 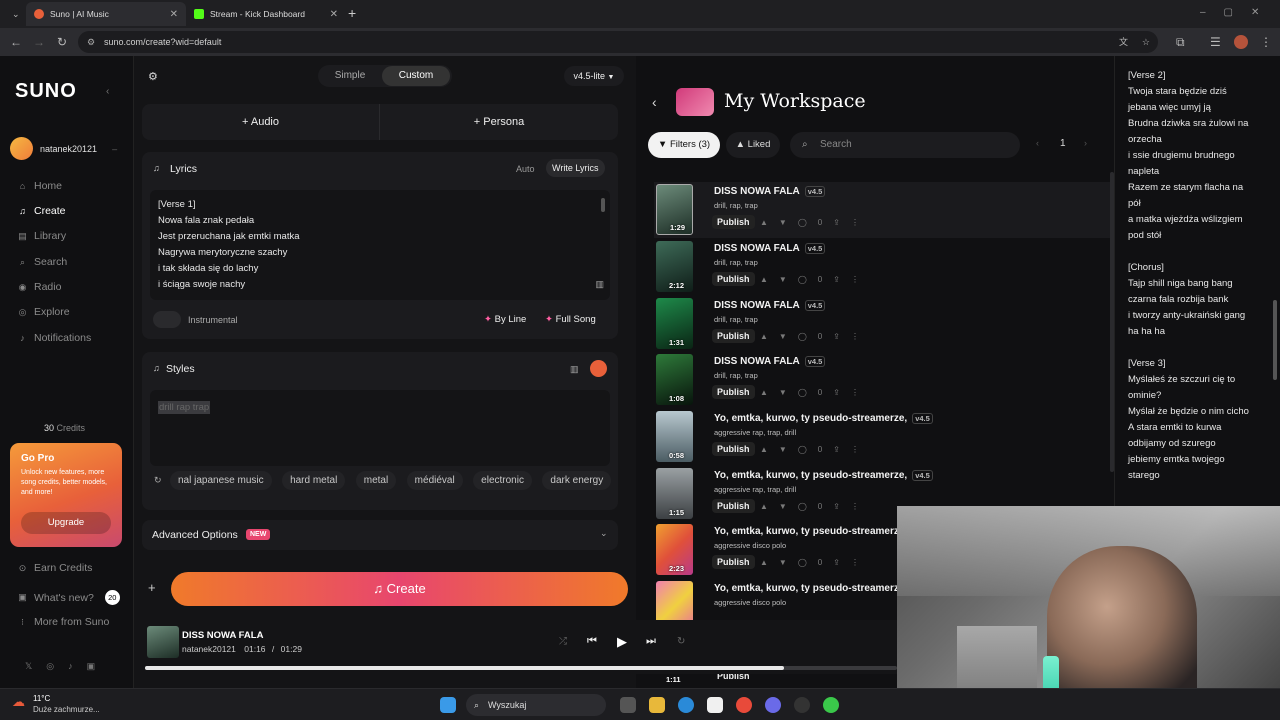 What do you see at coordinates (42, 262) in the screenshot?
I see `sidebar-item-search: ⌕ Search` at bounding box center [42, 262].